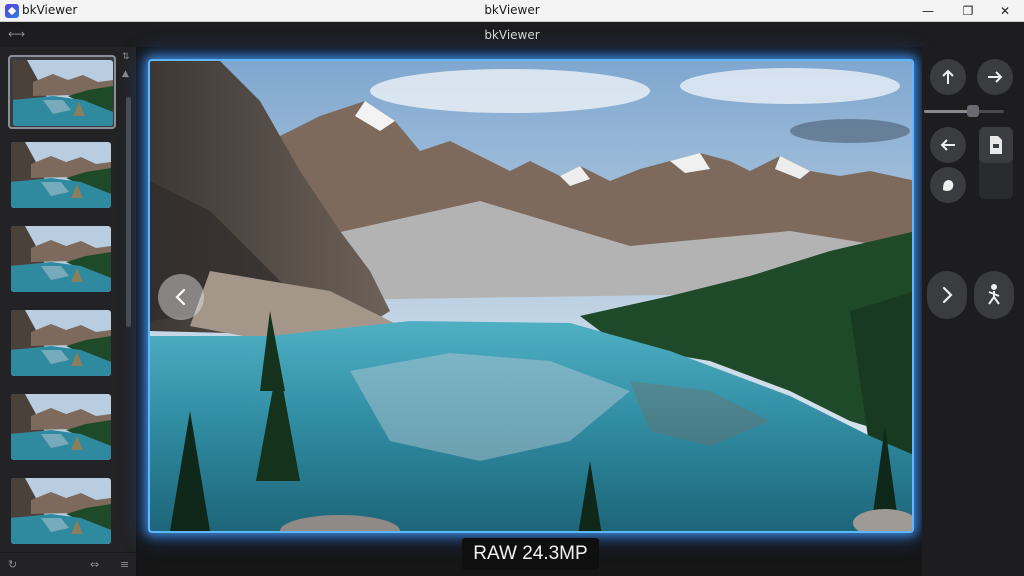  I want to click on move-left-button, so click(948, 145).